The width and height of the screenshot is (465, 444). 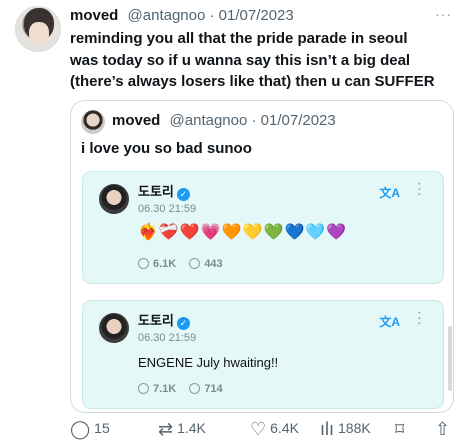 What do you see at coordinates (206, 389) in the screenshot?
I see `reply-count: 714` at bounding box center [206, 389].